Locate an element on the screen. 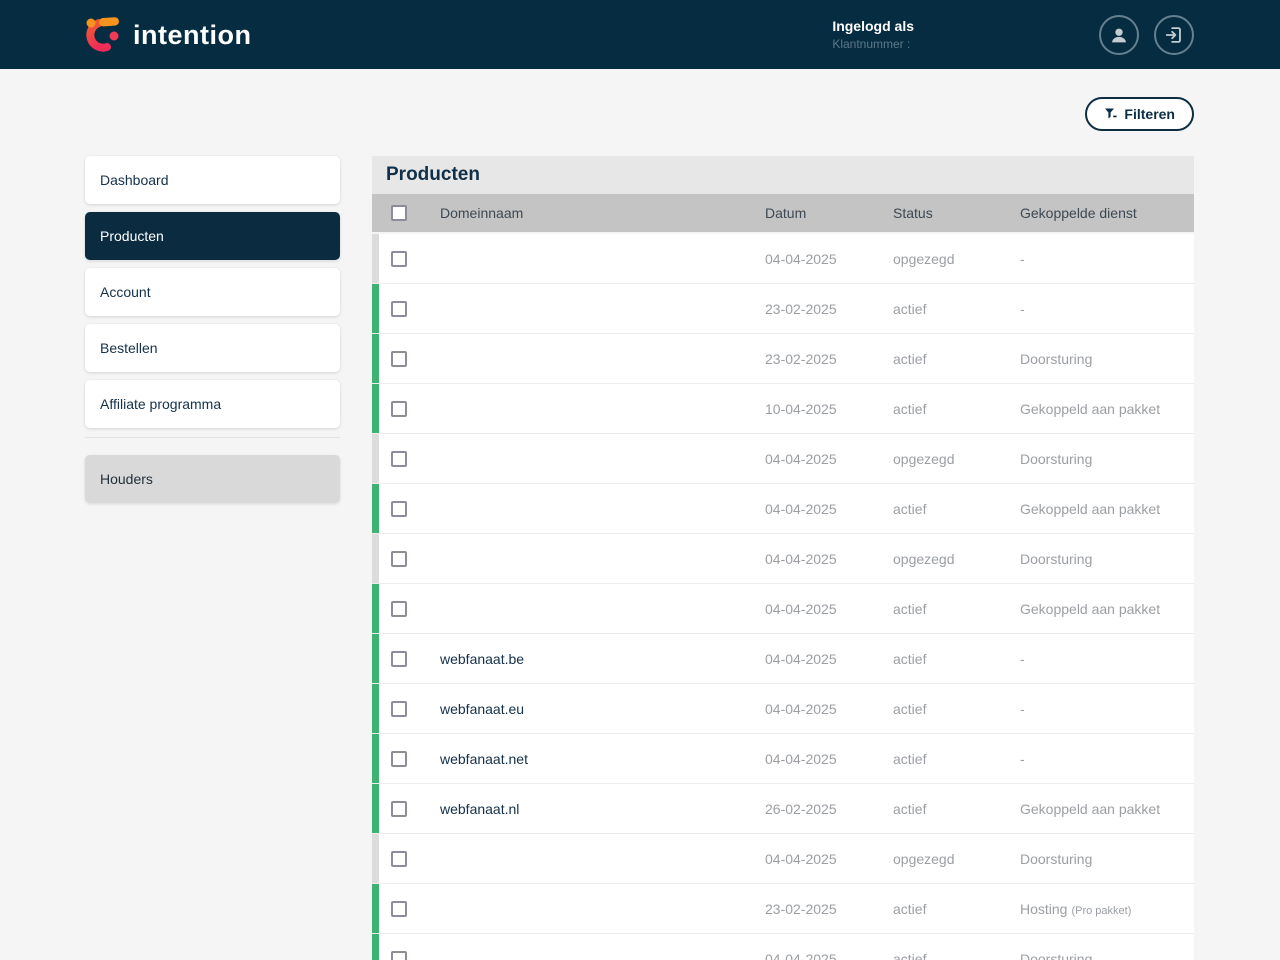  table-row: 04-04-2025 opgezegd - is located at coordinates (783, 259).